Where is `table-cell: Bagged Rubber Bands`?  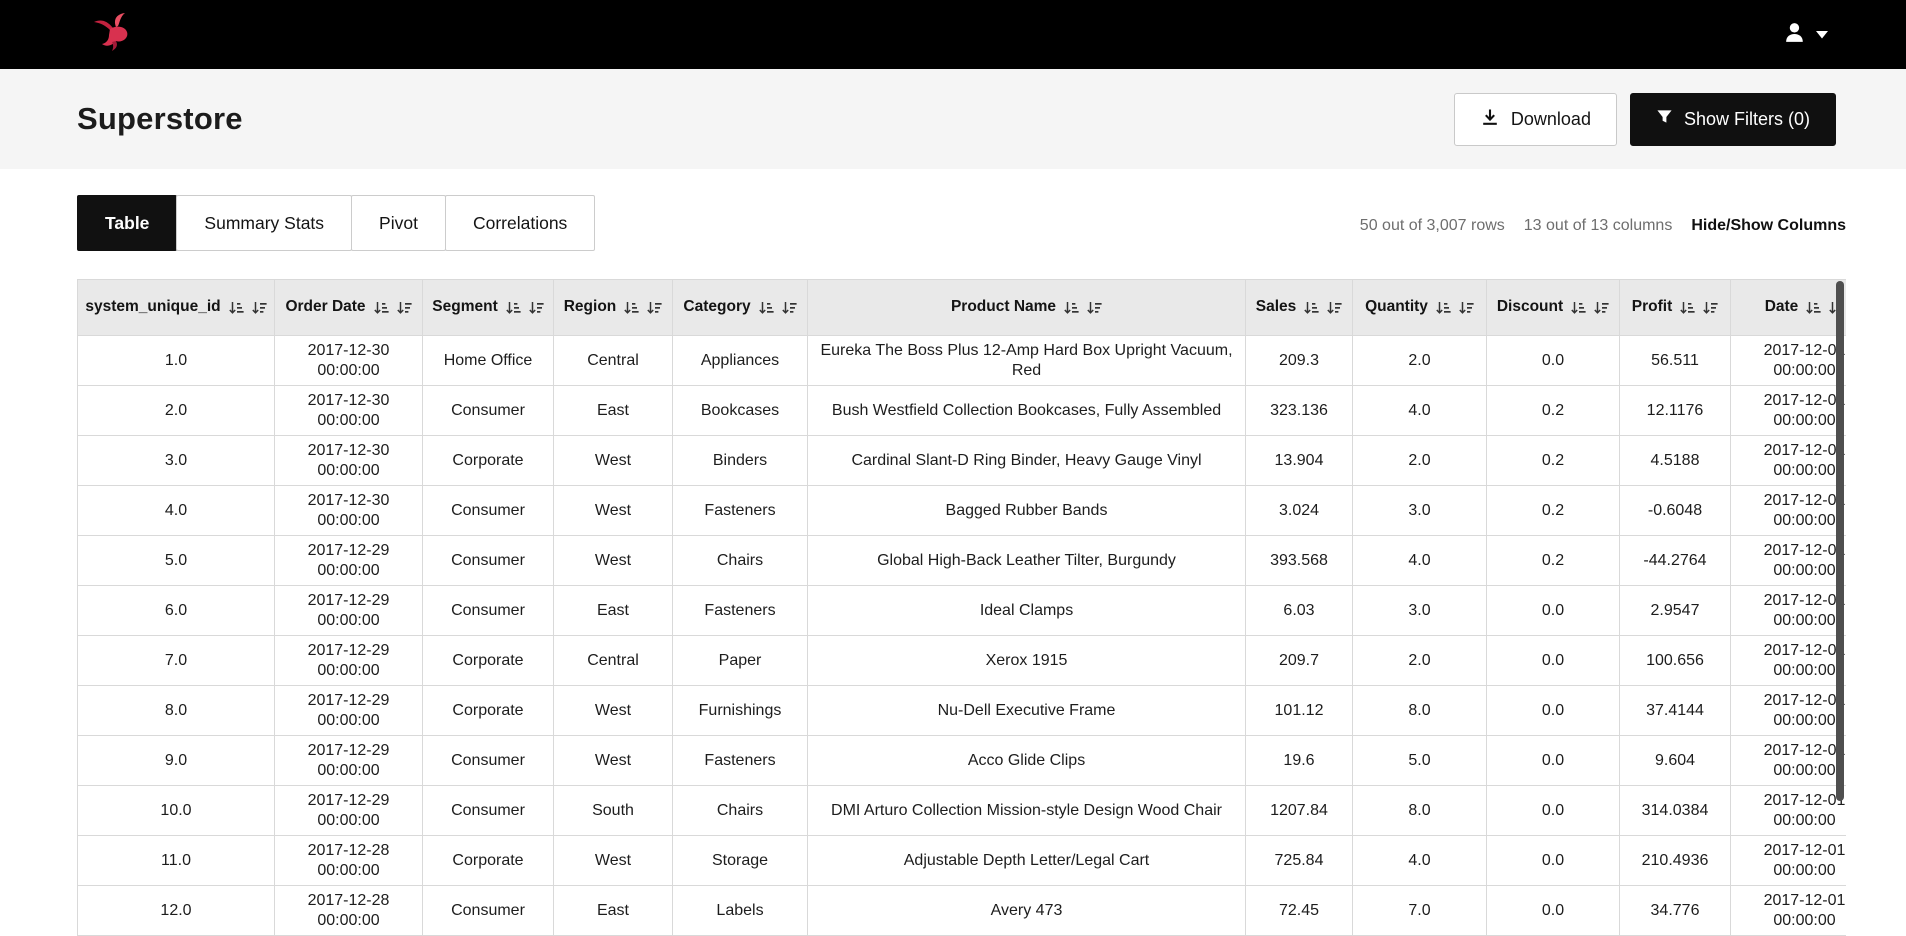
table-cell: Bagged Rubber Bands is located at coordinates (1026, 511).